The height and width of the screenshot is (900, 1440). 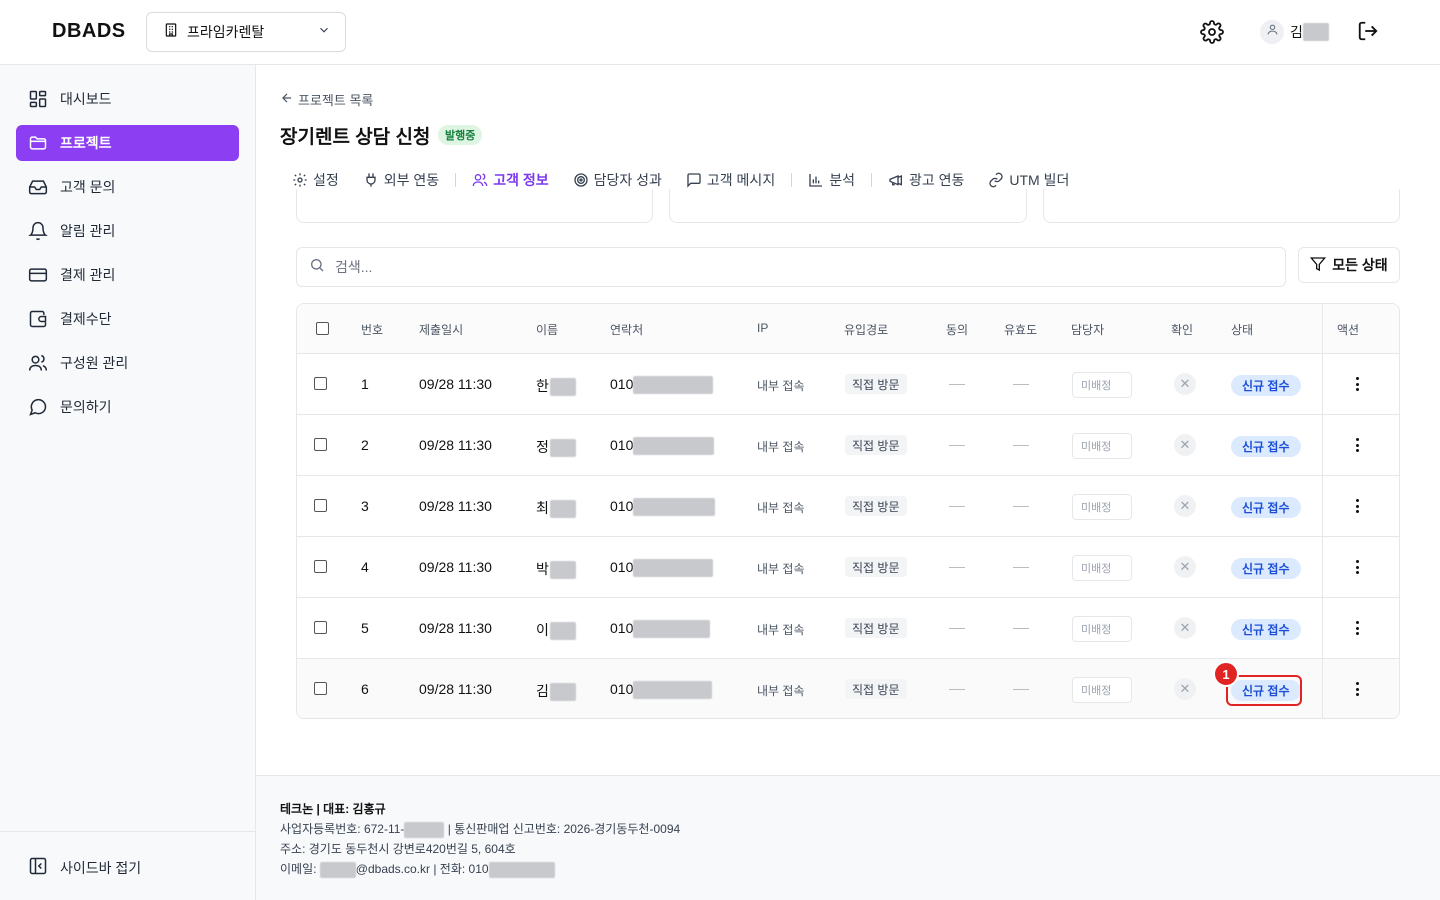 What do you see at coordinates (441, 329) in the screenshot?
I see `col-header-submitted-at: 제출일시` at bounding box center [441, 329].